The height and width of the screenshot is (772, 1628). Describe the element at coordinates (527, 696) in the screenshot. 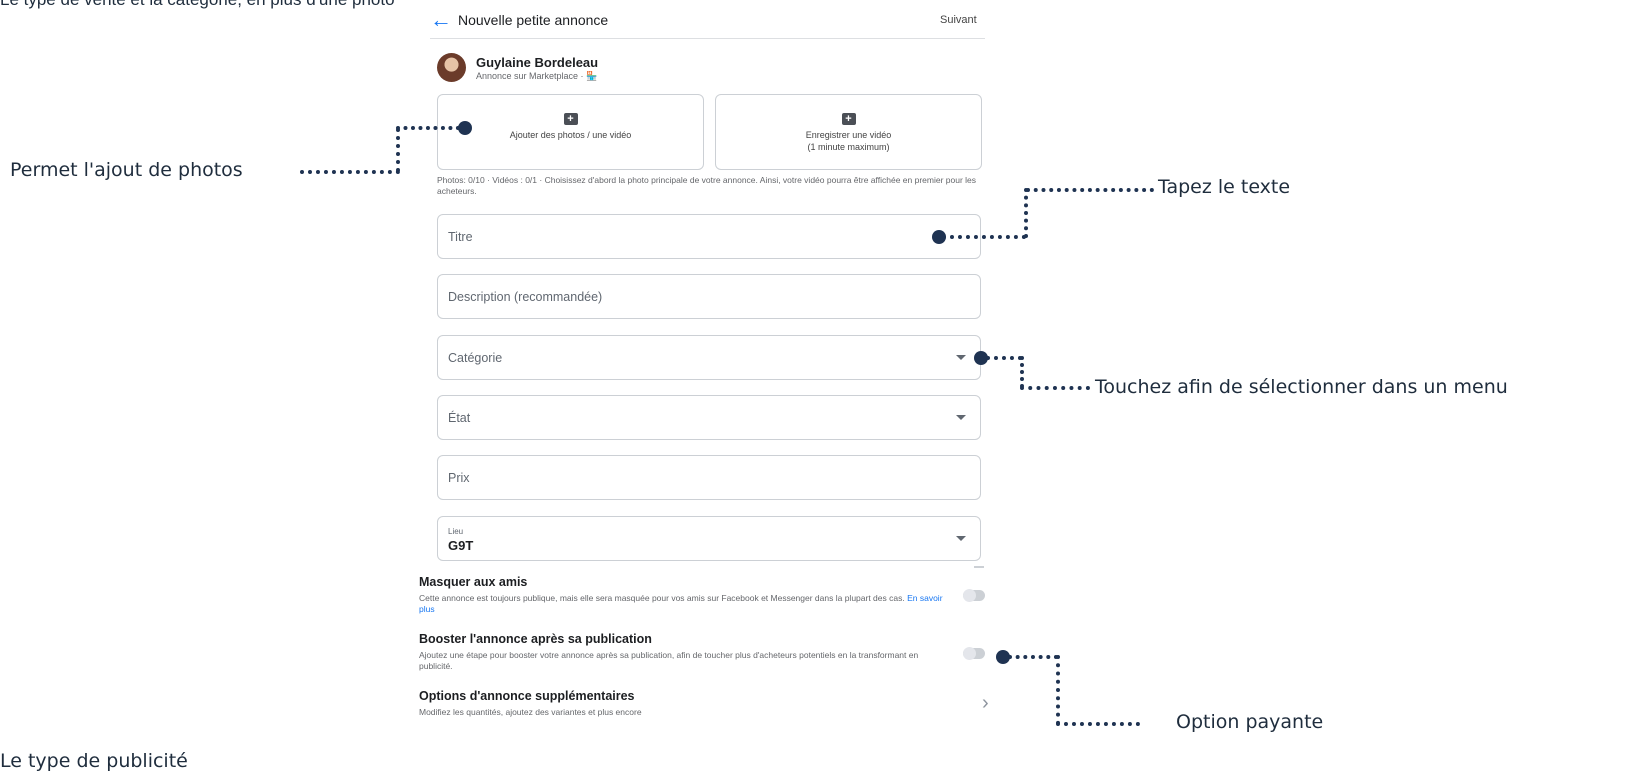

I see `more-options-title: Options d'annonce supplémentaires` at that location.